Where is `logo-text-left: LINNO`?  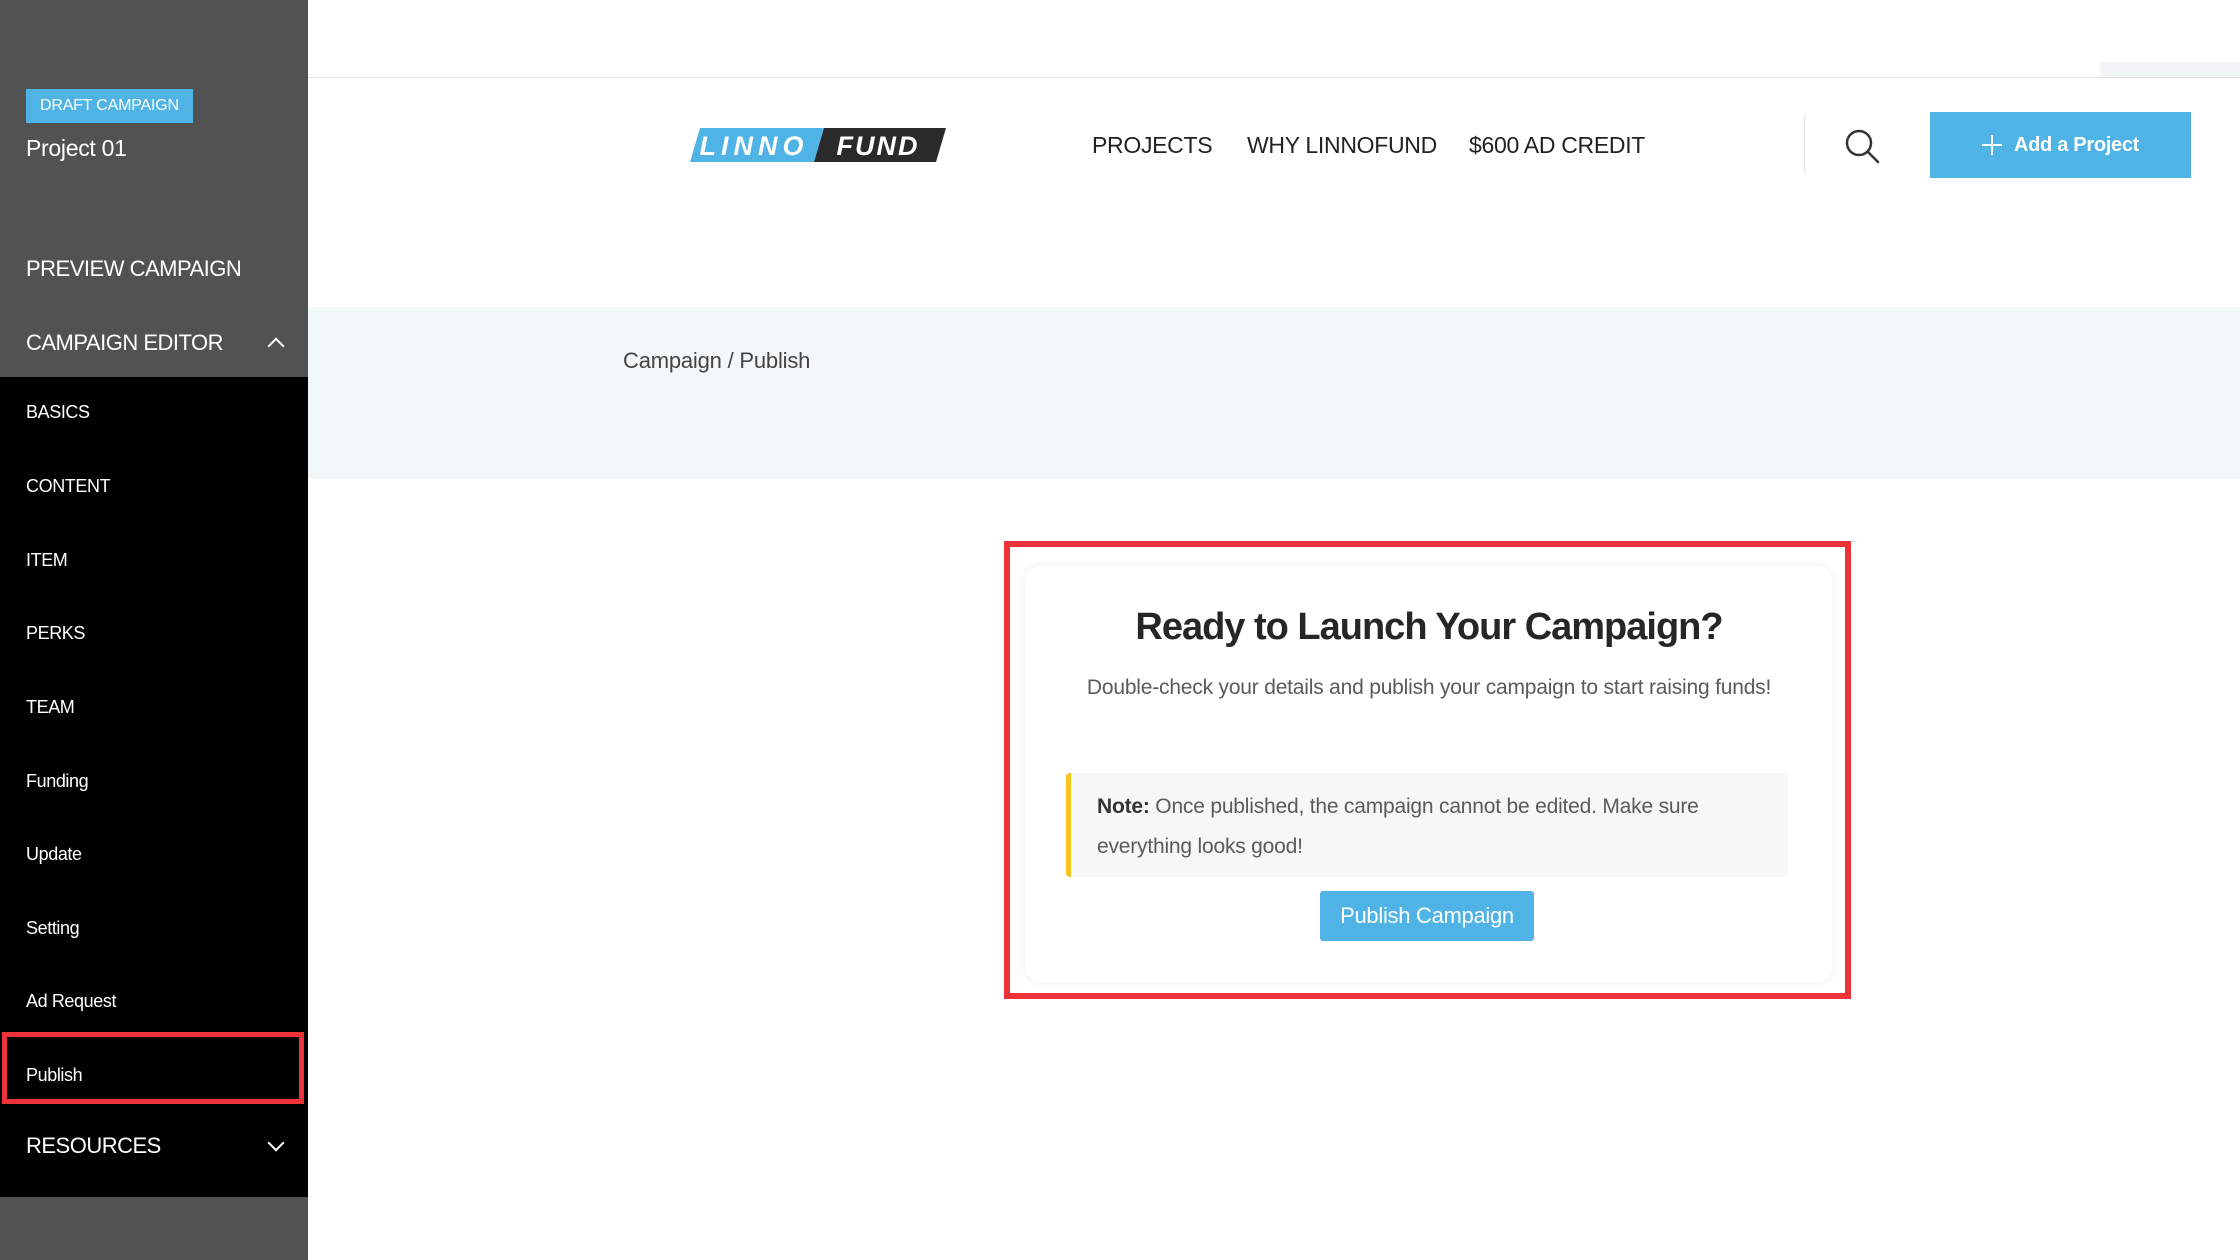 logo-text-left: LINNO is located at coordinates (754, 146).